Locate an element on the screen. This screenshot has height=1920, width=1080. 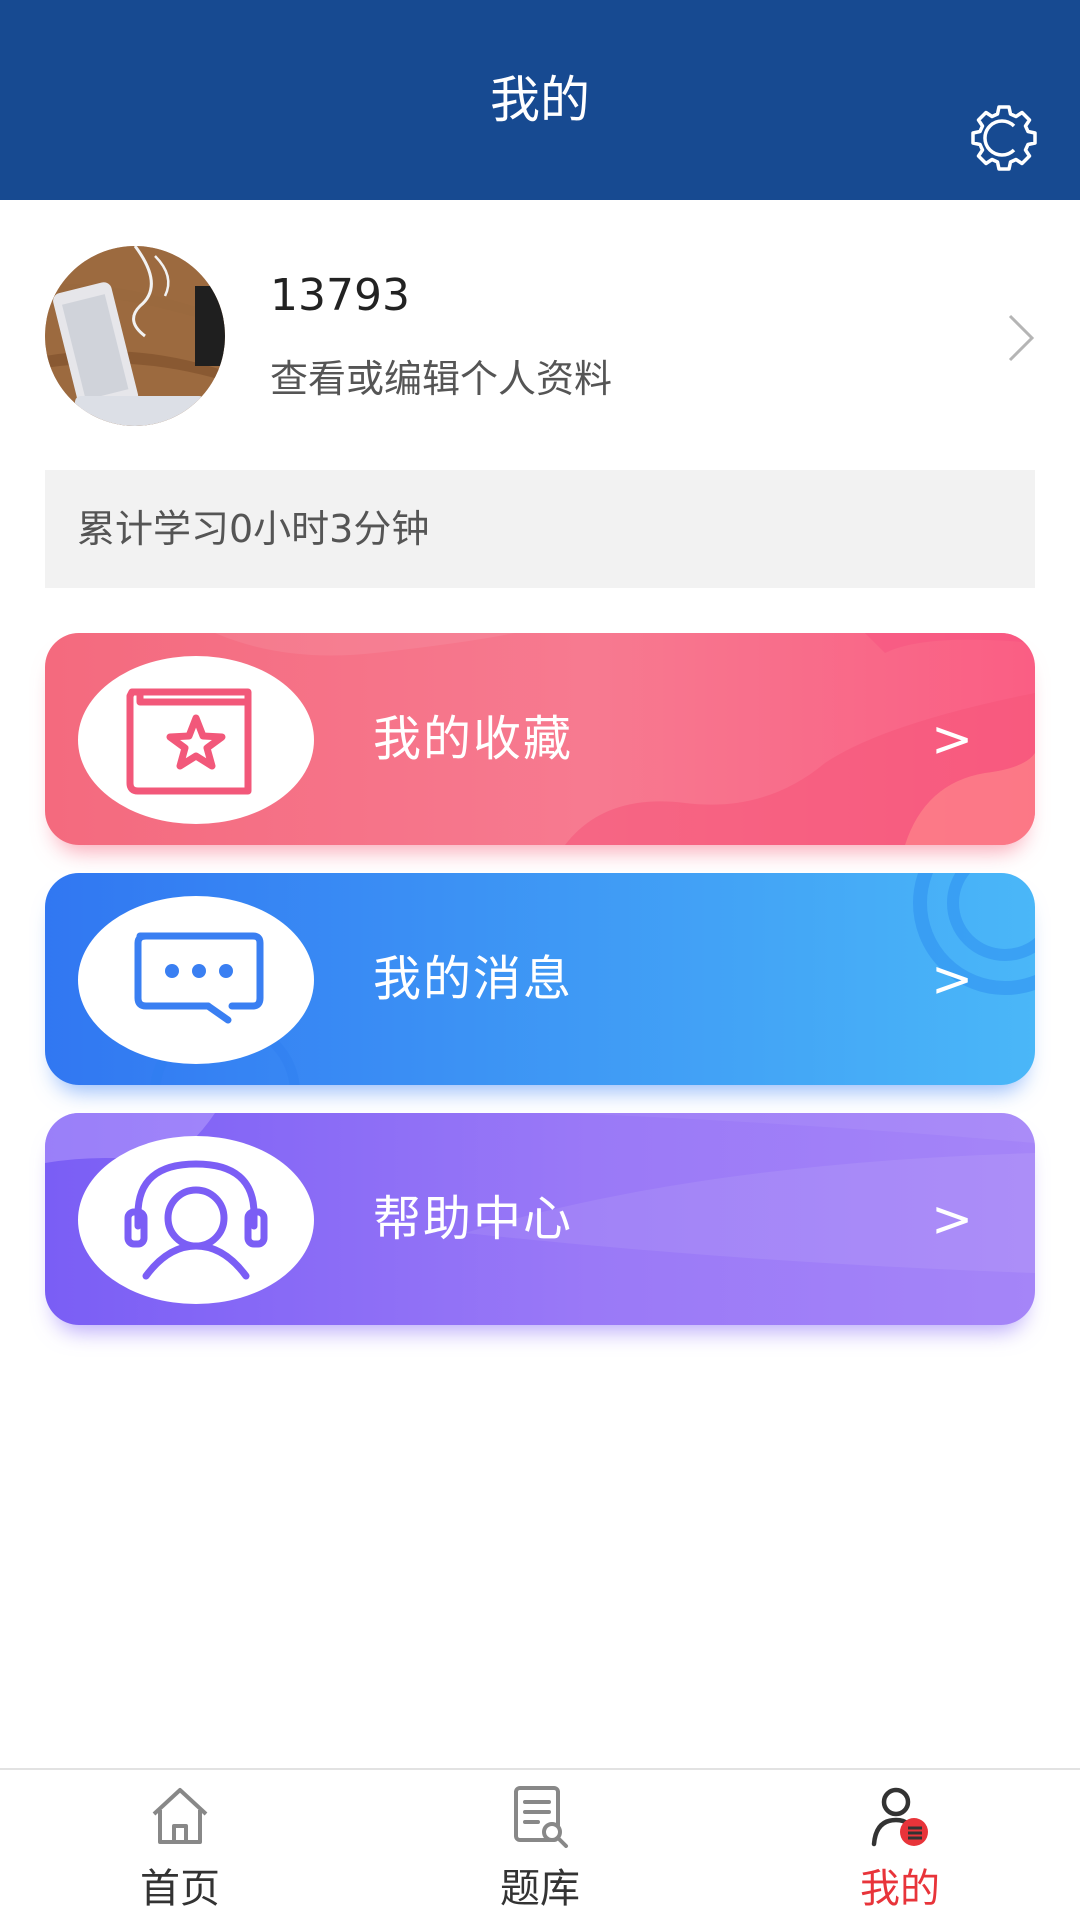
header-bar: 我的 is located at coordinates (540, 100).